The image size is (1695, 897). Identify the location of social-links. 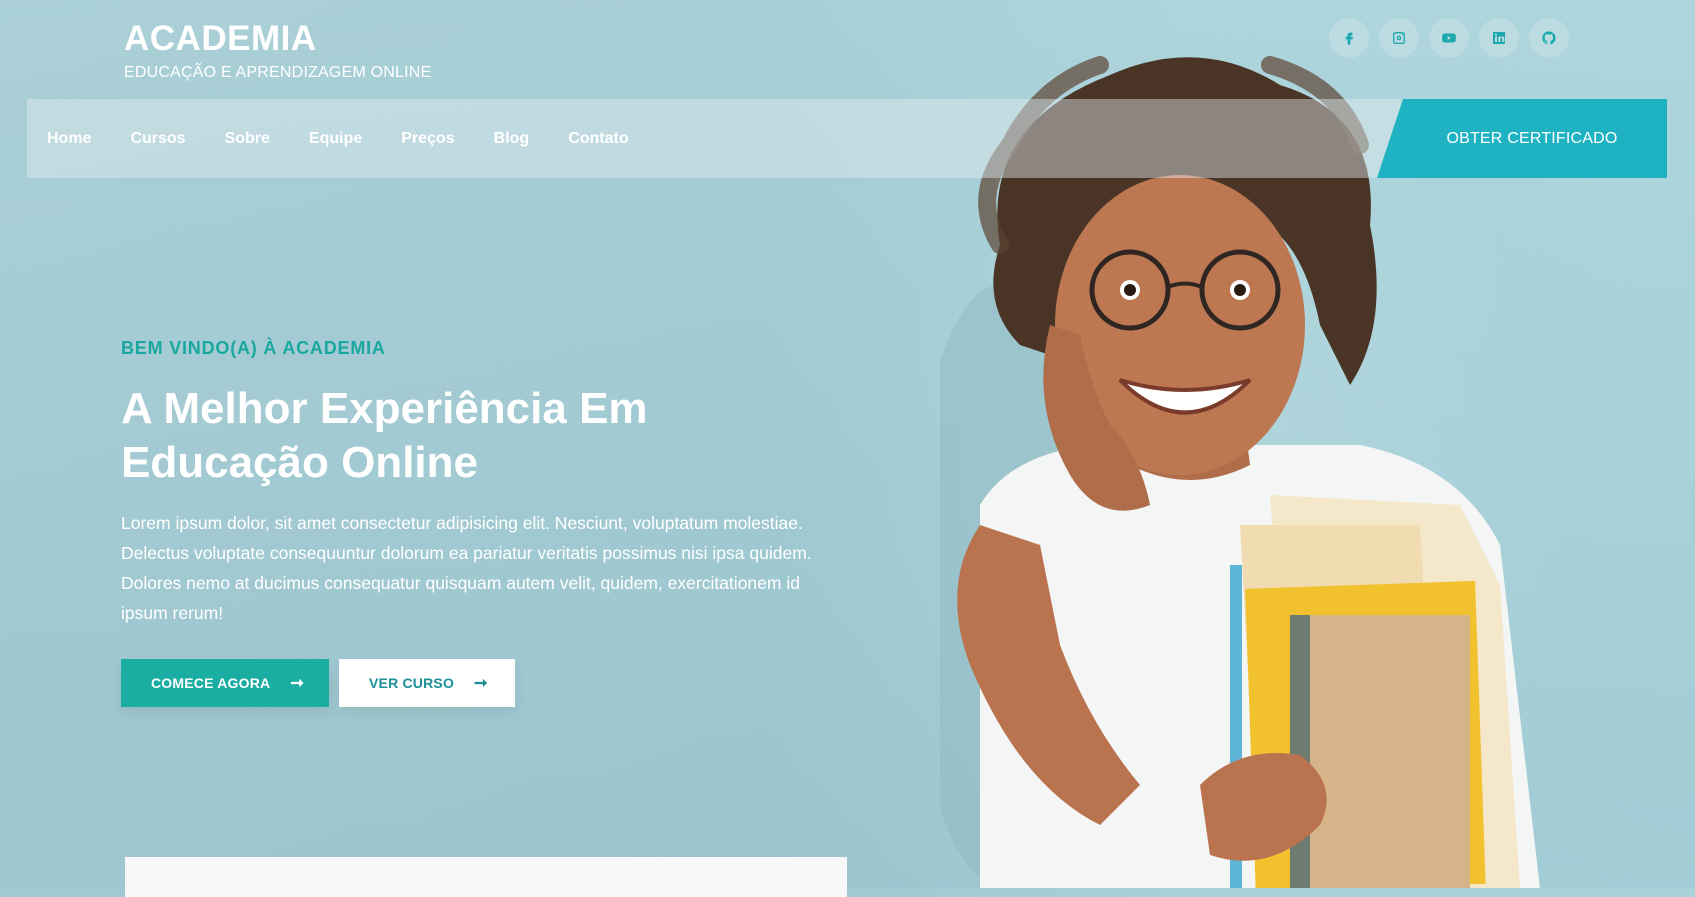
(1449, 38).